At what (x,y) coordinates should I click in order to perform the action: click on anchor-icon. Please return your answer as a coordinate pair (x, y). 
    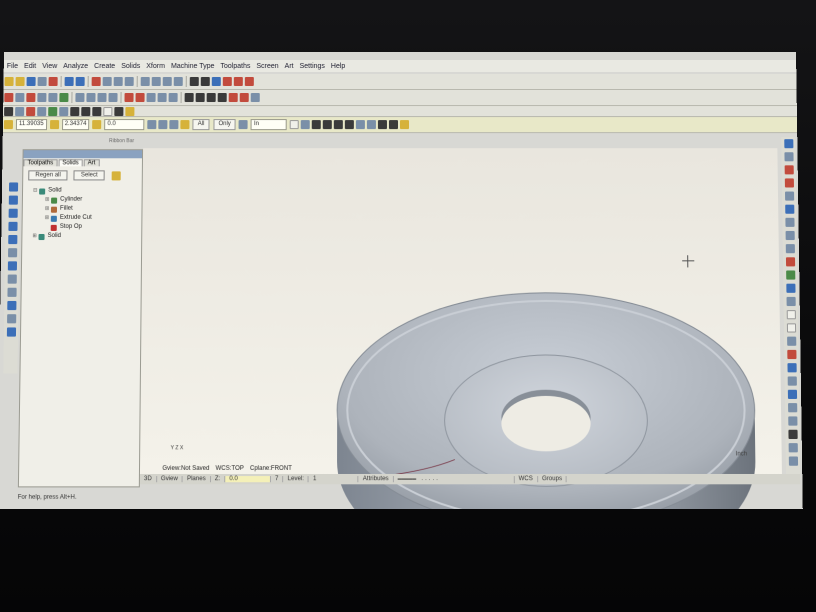
    Looking at the image, I should click on (790, 249).